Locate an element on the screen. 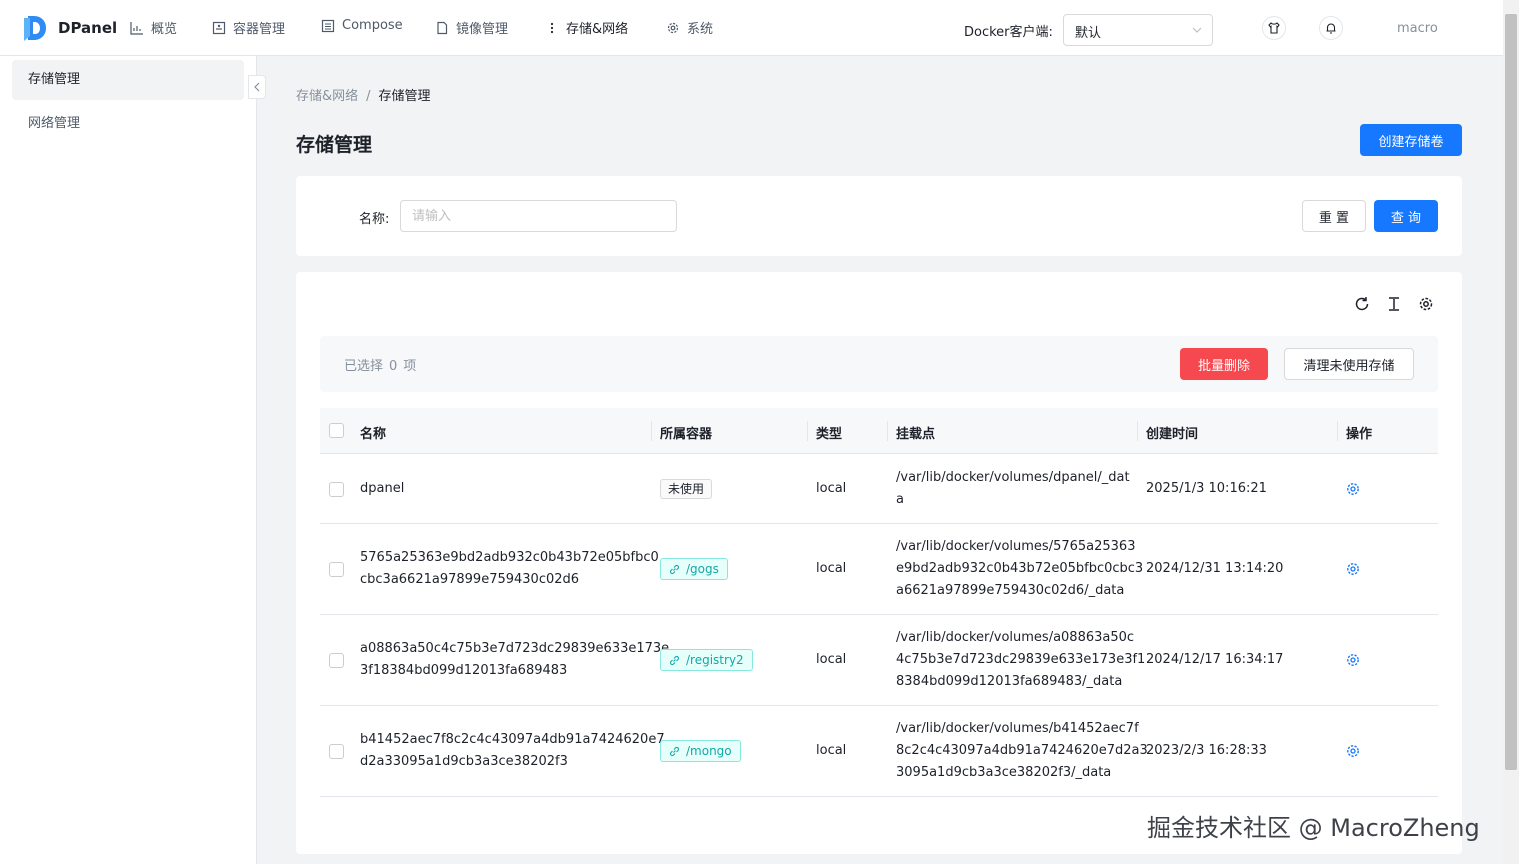  reset-button: 重 置 is located at coordinates (1334, 216).